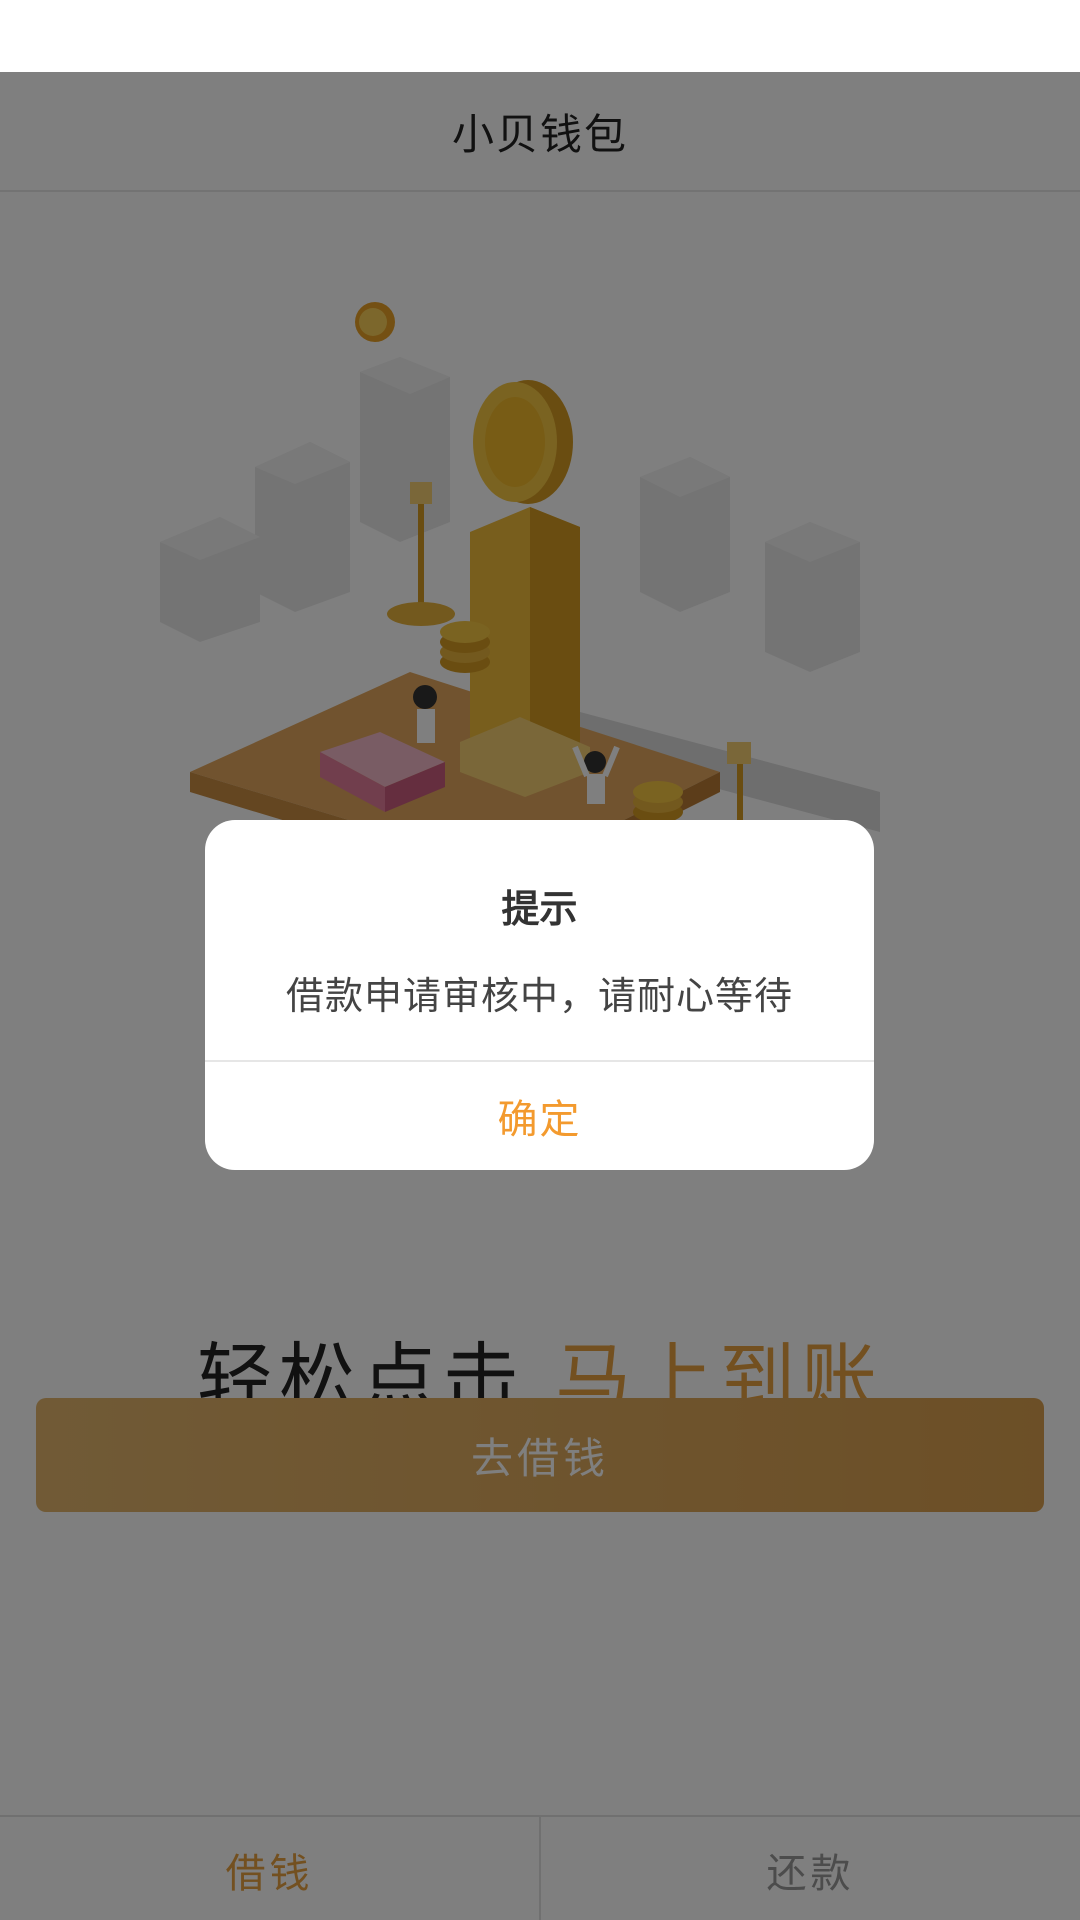 This screenshot has height=1920, width=1080. What do you see at coordinates (540, 36) in the screenshot?
I see `status-bar` at bounding box center [540, 36].